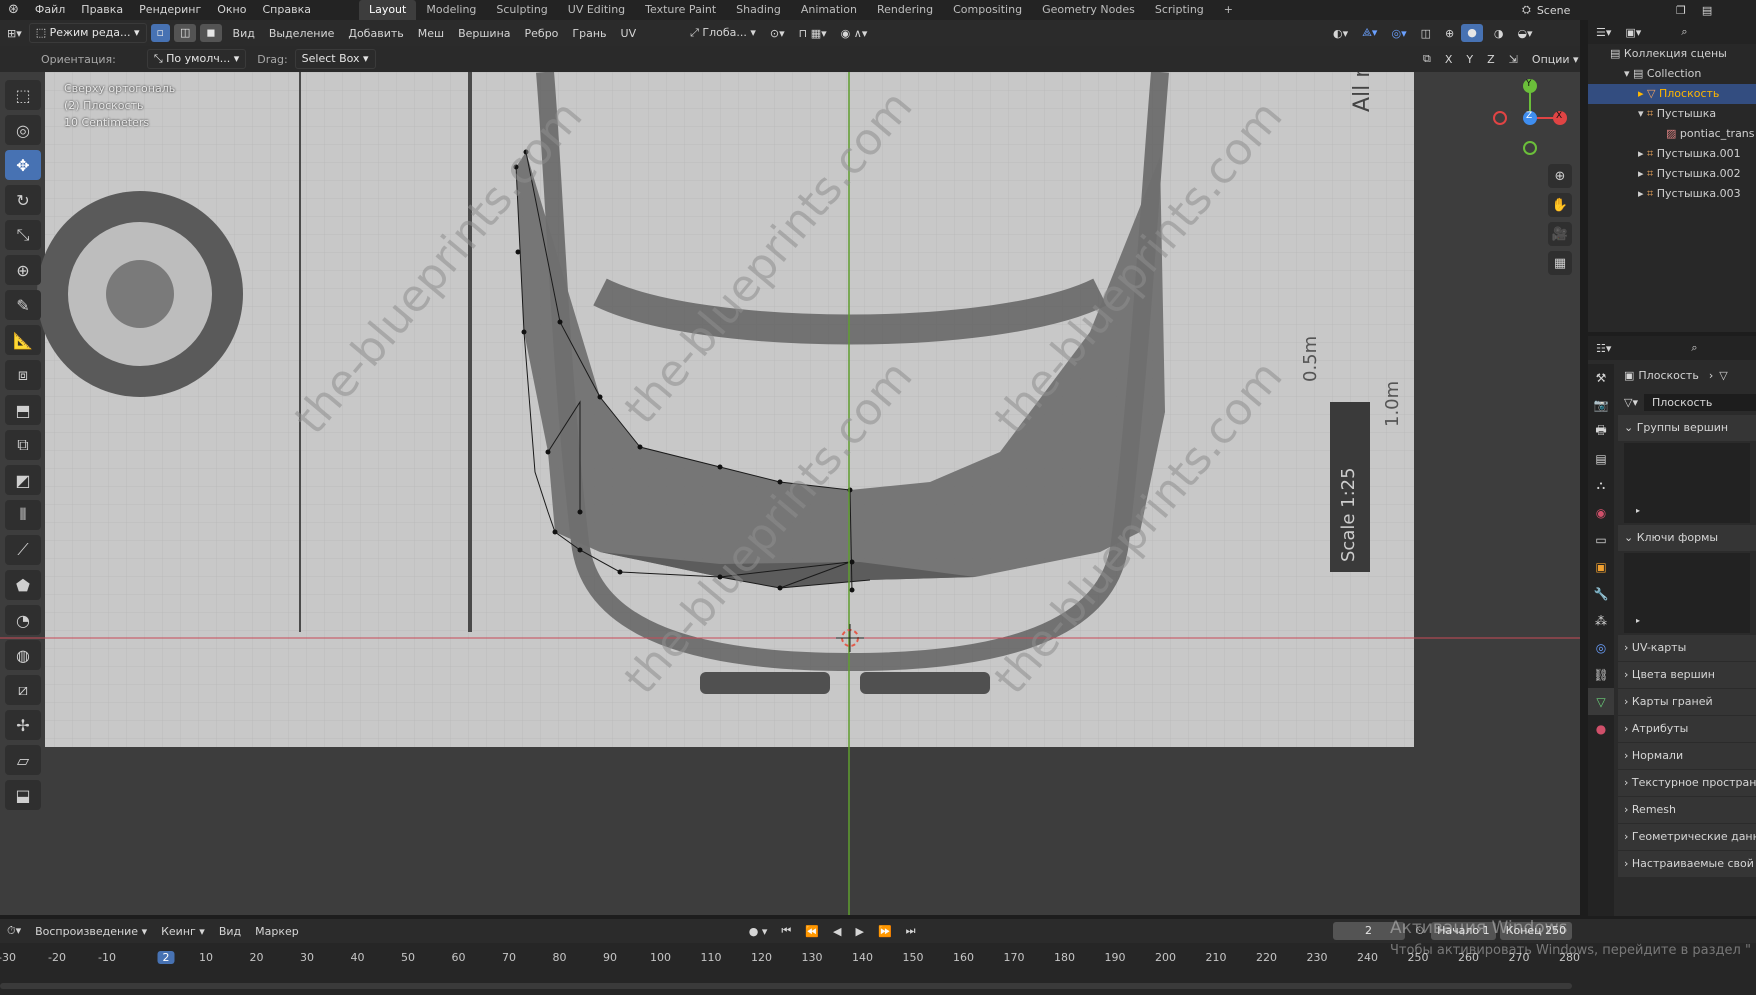  What do you see at coordinates (629, 33) in the screenshot?
I see `menu-uv: UV` at bounding box center [629, 33].